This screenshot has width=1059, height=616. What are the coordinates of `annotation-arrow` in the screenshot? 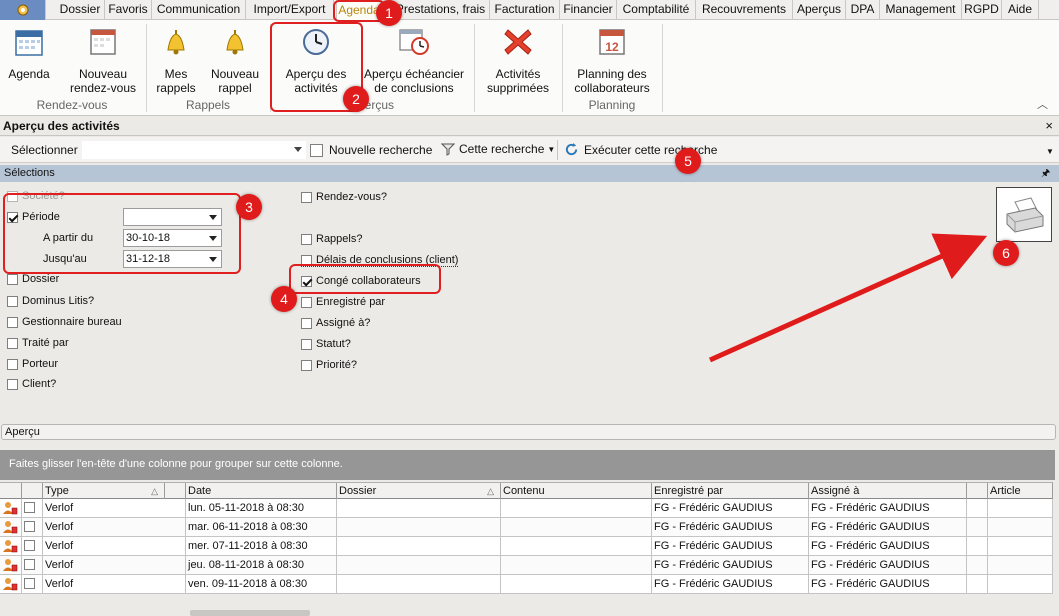 It's located at (848, 298).